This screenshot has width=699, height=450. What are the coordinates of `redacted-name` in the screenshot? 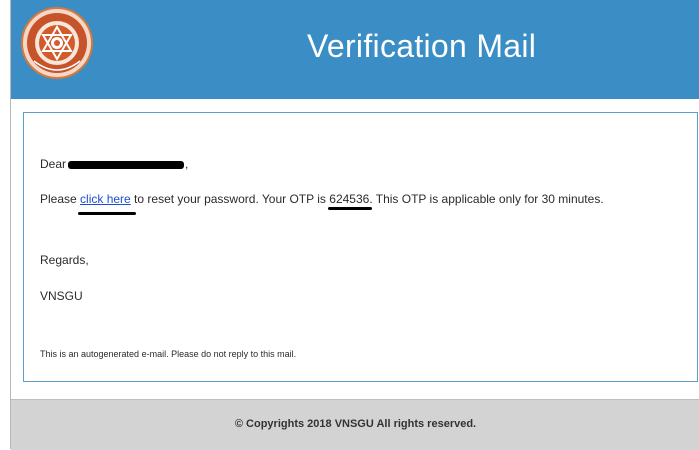 It's located at (126, 164).